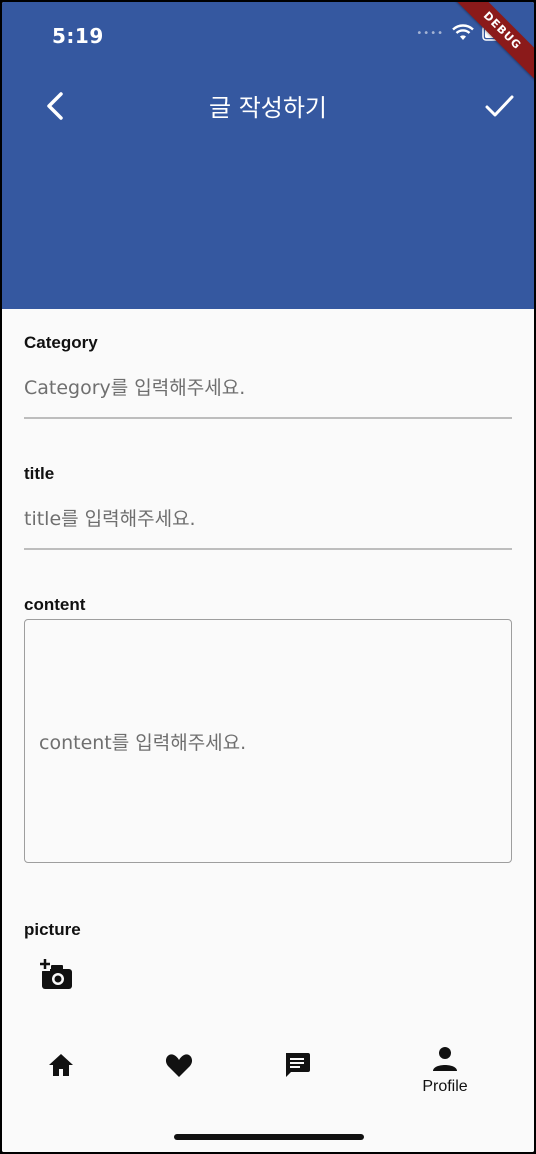 This screenshot has height=1154, width=536. I want to click on title-label: title, so click(39, 473).